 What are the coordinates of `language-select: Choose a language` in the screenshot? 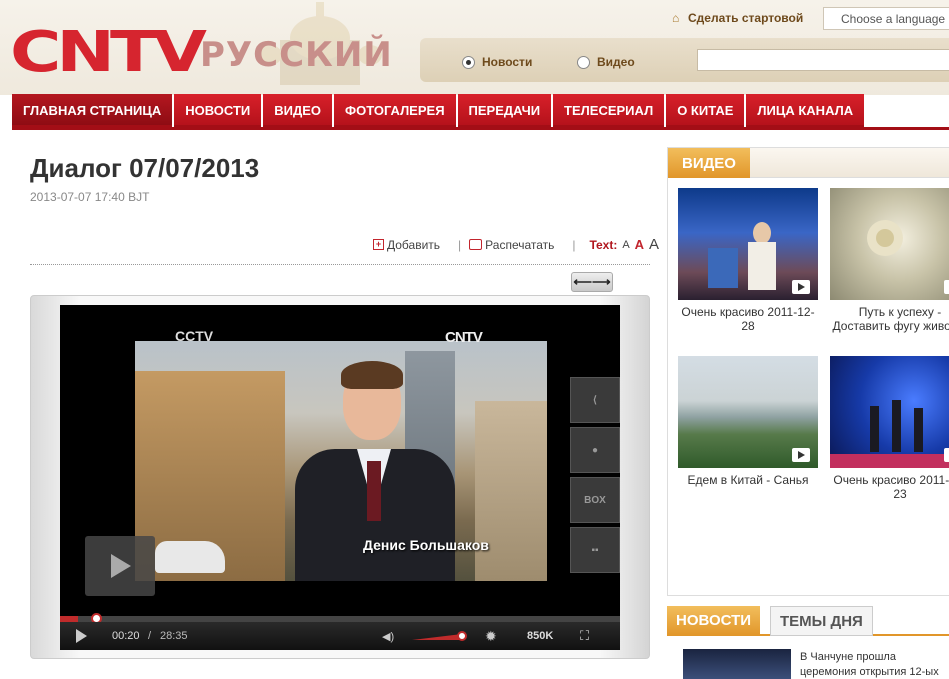 It's located at (886, 18).